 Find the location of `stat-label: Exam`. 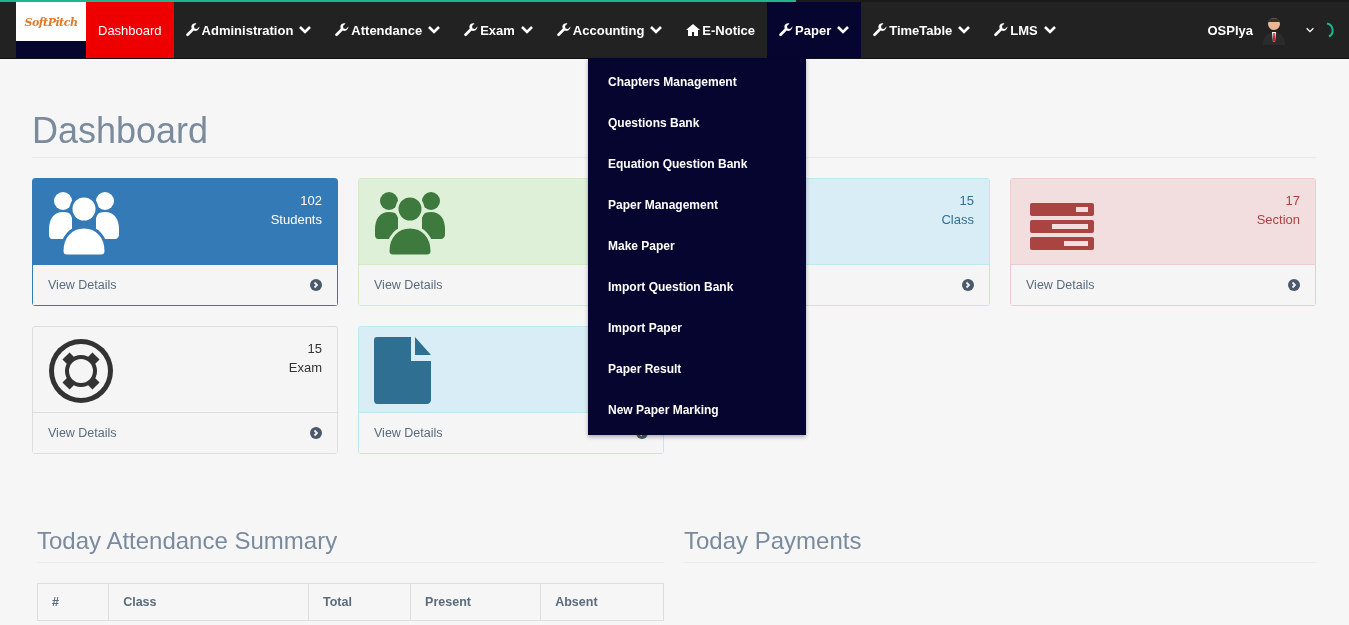

stat-label: Exam is located at coordinates (305, 368).